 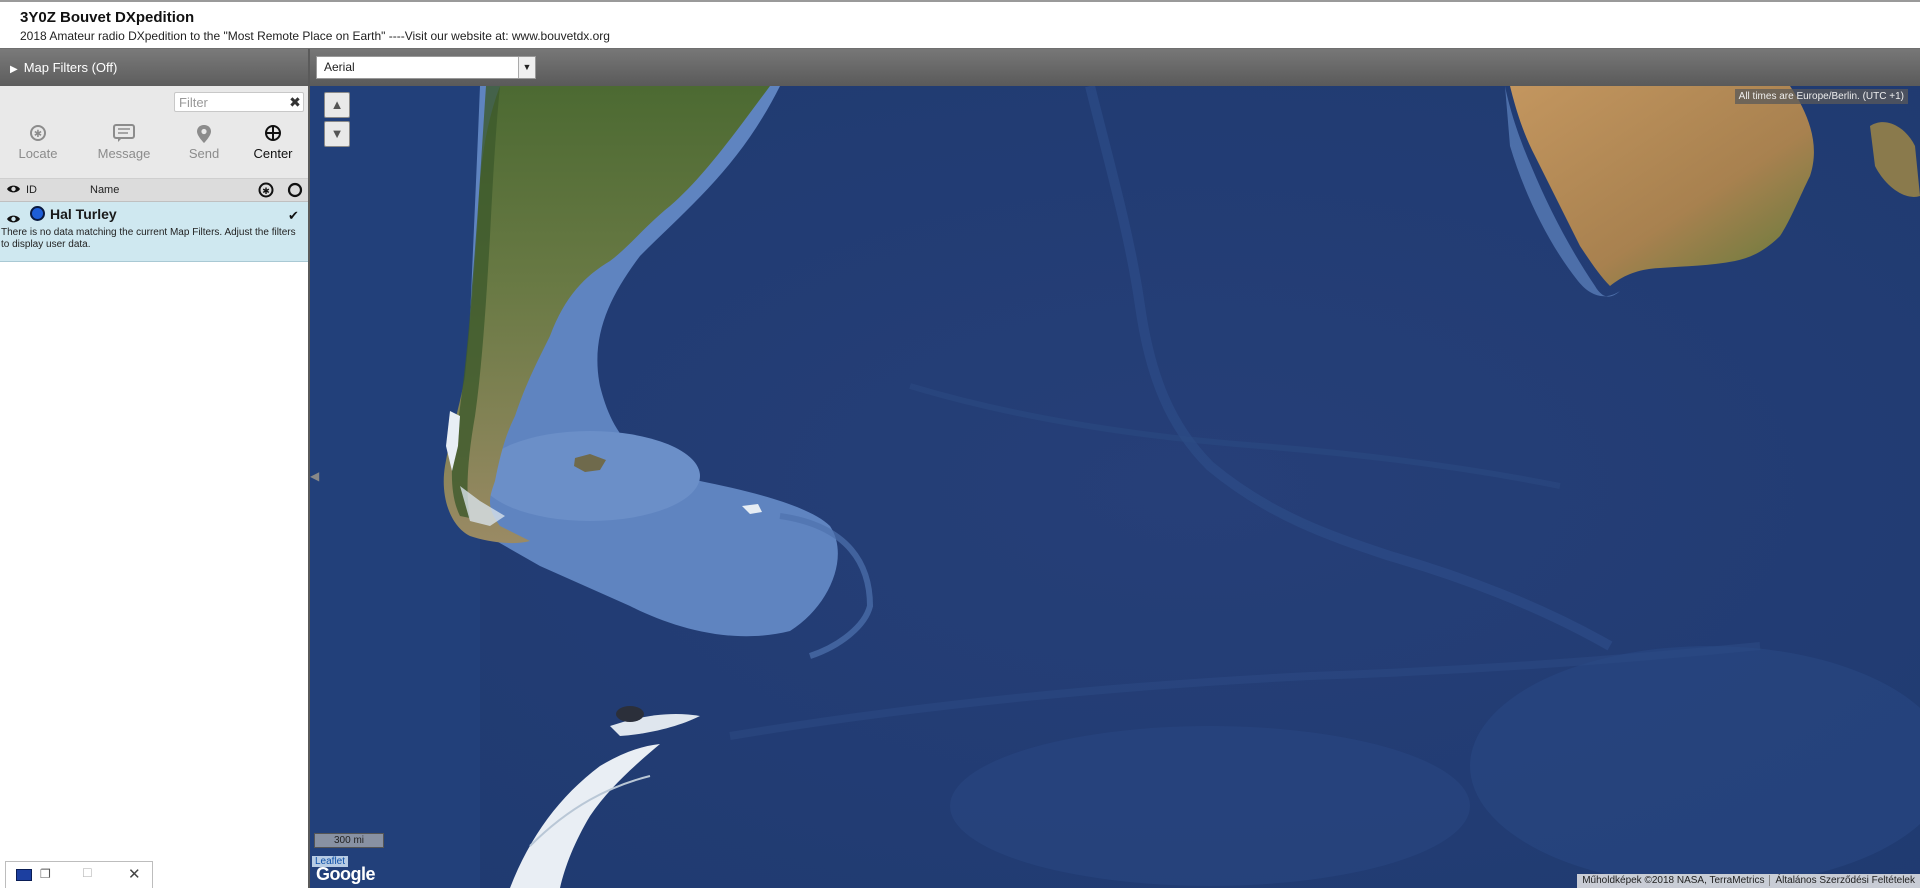 I want to click on send-label: Send, so click(x=204, y=153).